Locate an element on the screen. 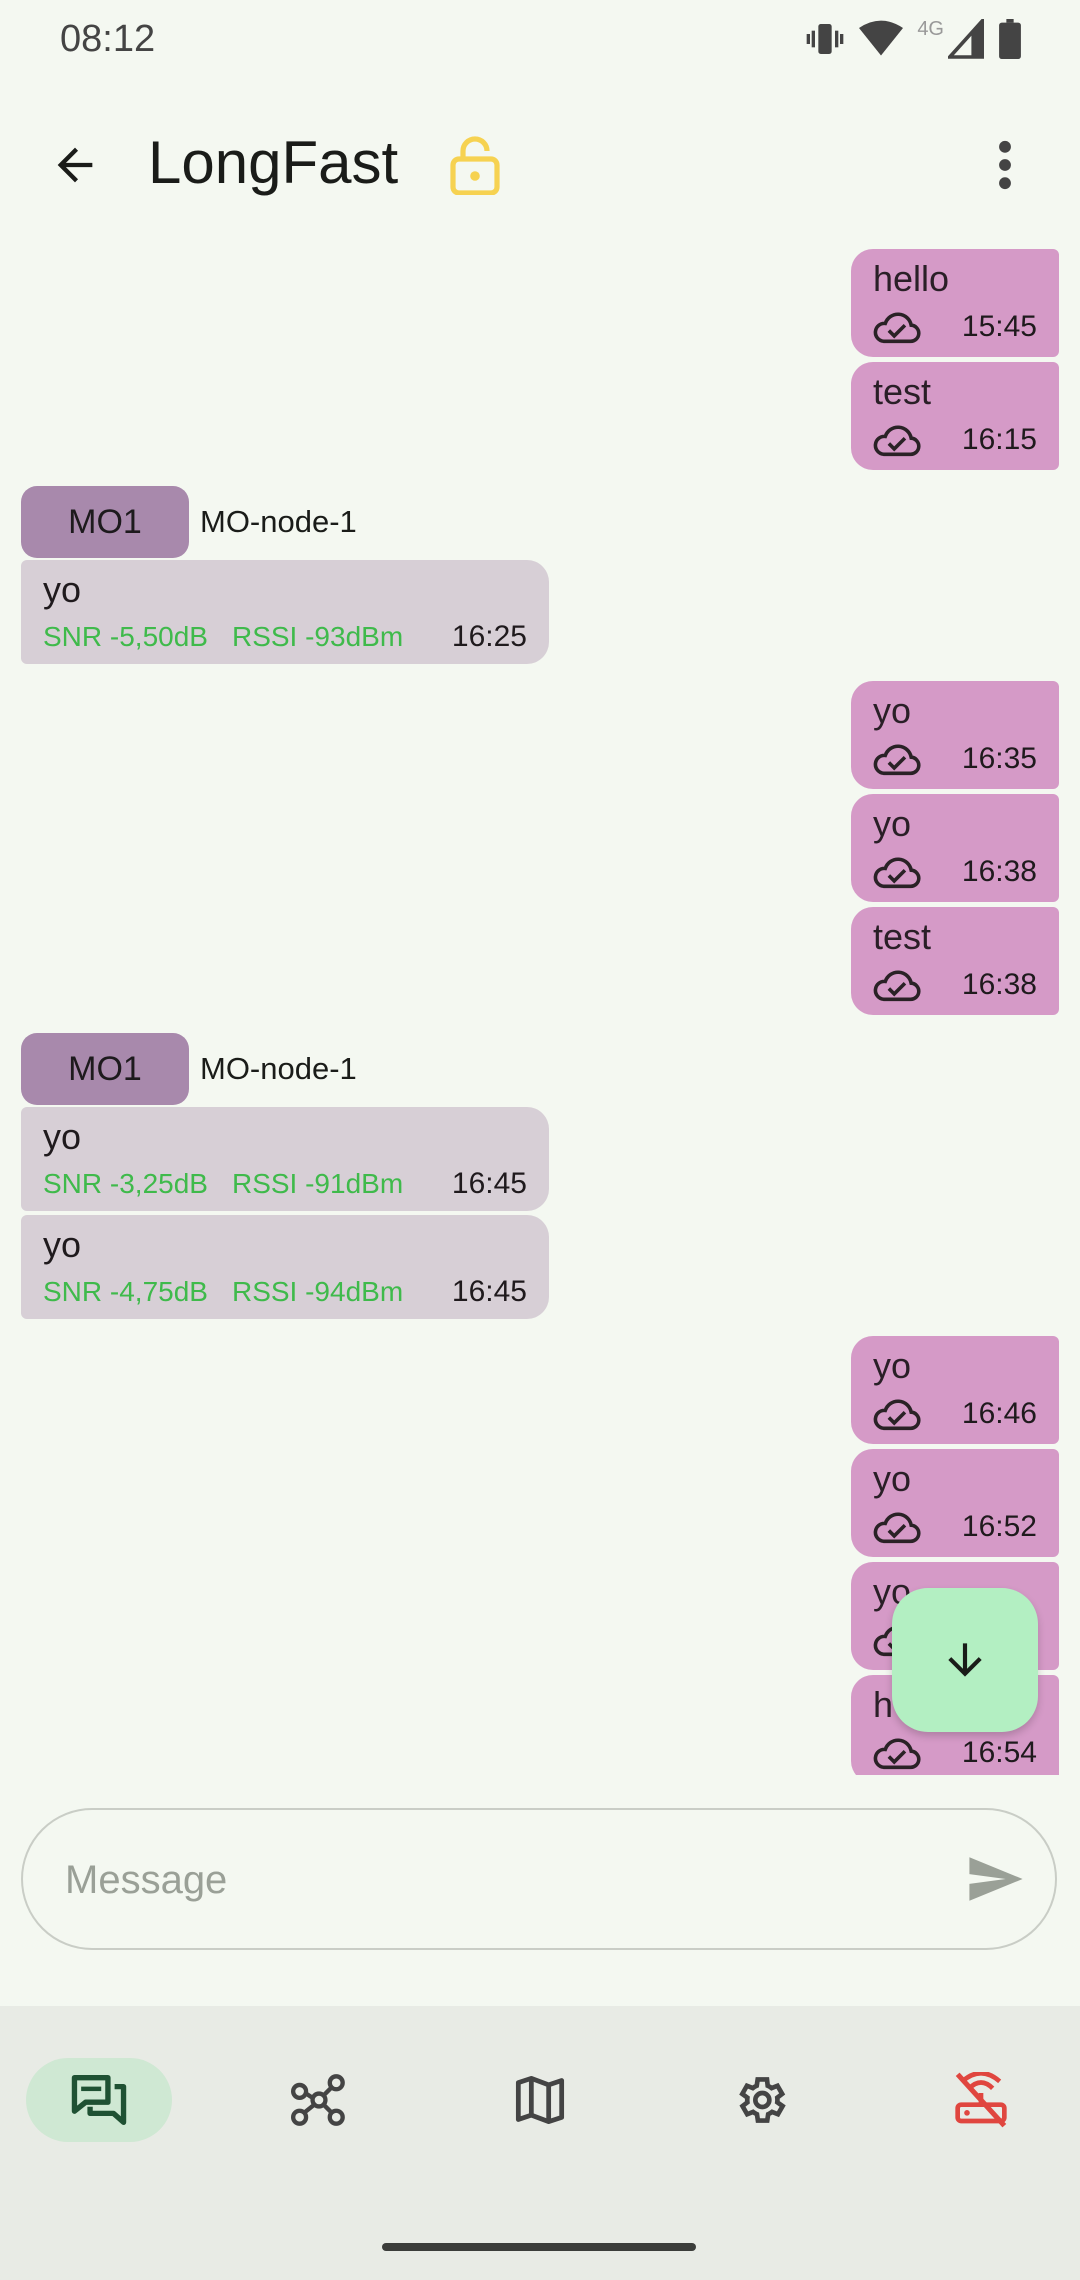 The width and height of the screenshot is (1080, 2280). message-input is located at coordinates (505, 1880).